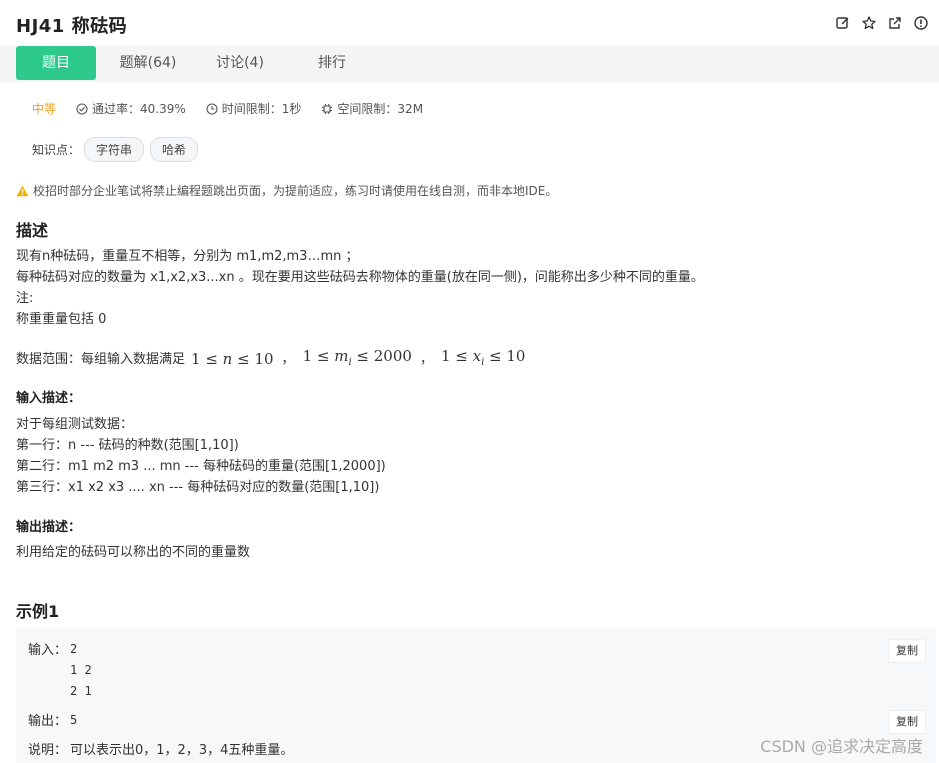 The height and width of the screenshot is (763, 939). I want to click on report-icon, so click(921, 23).